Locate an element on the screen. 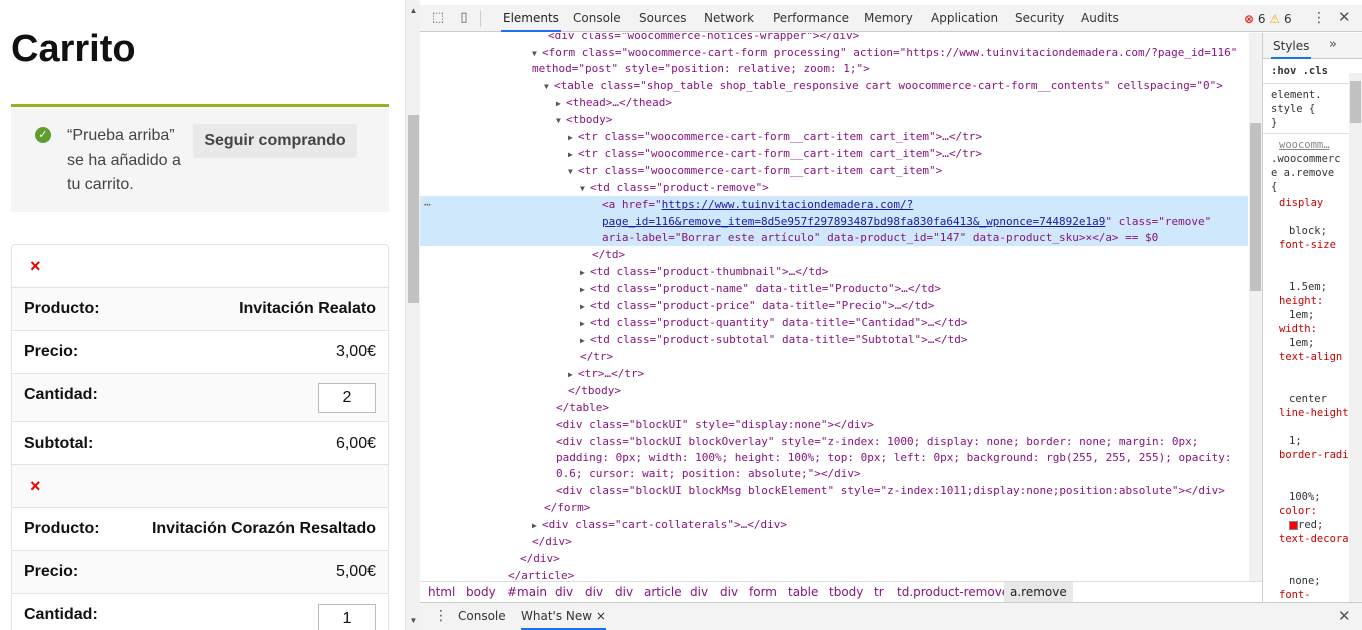 This screenshot has height=630, width=1362. css-value: 100%; is located at coordinates (1305, 497).